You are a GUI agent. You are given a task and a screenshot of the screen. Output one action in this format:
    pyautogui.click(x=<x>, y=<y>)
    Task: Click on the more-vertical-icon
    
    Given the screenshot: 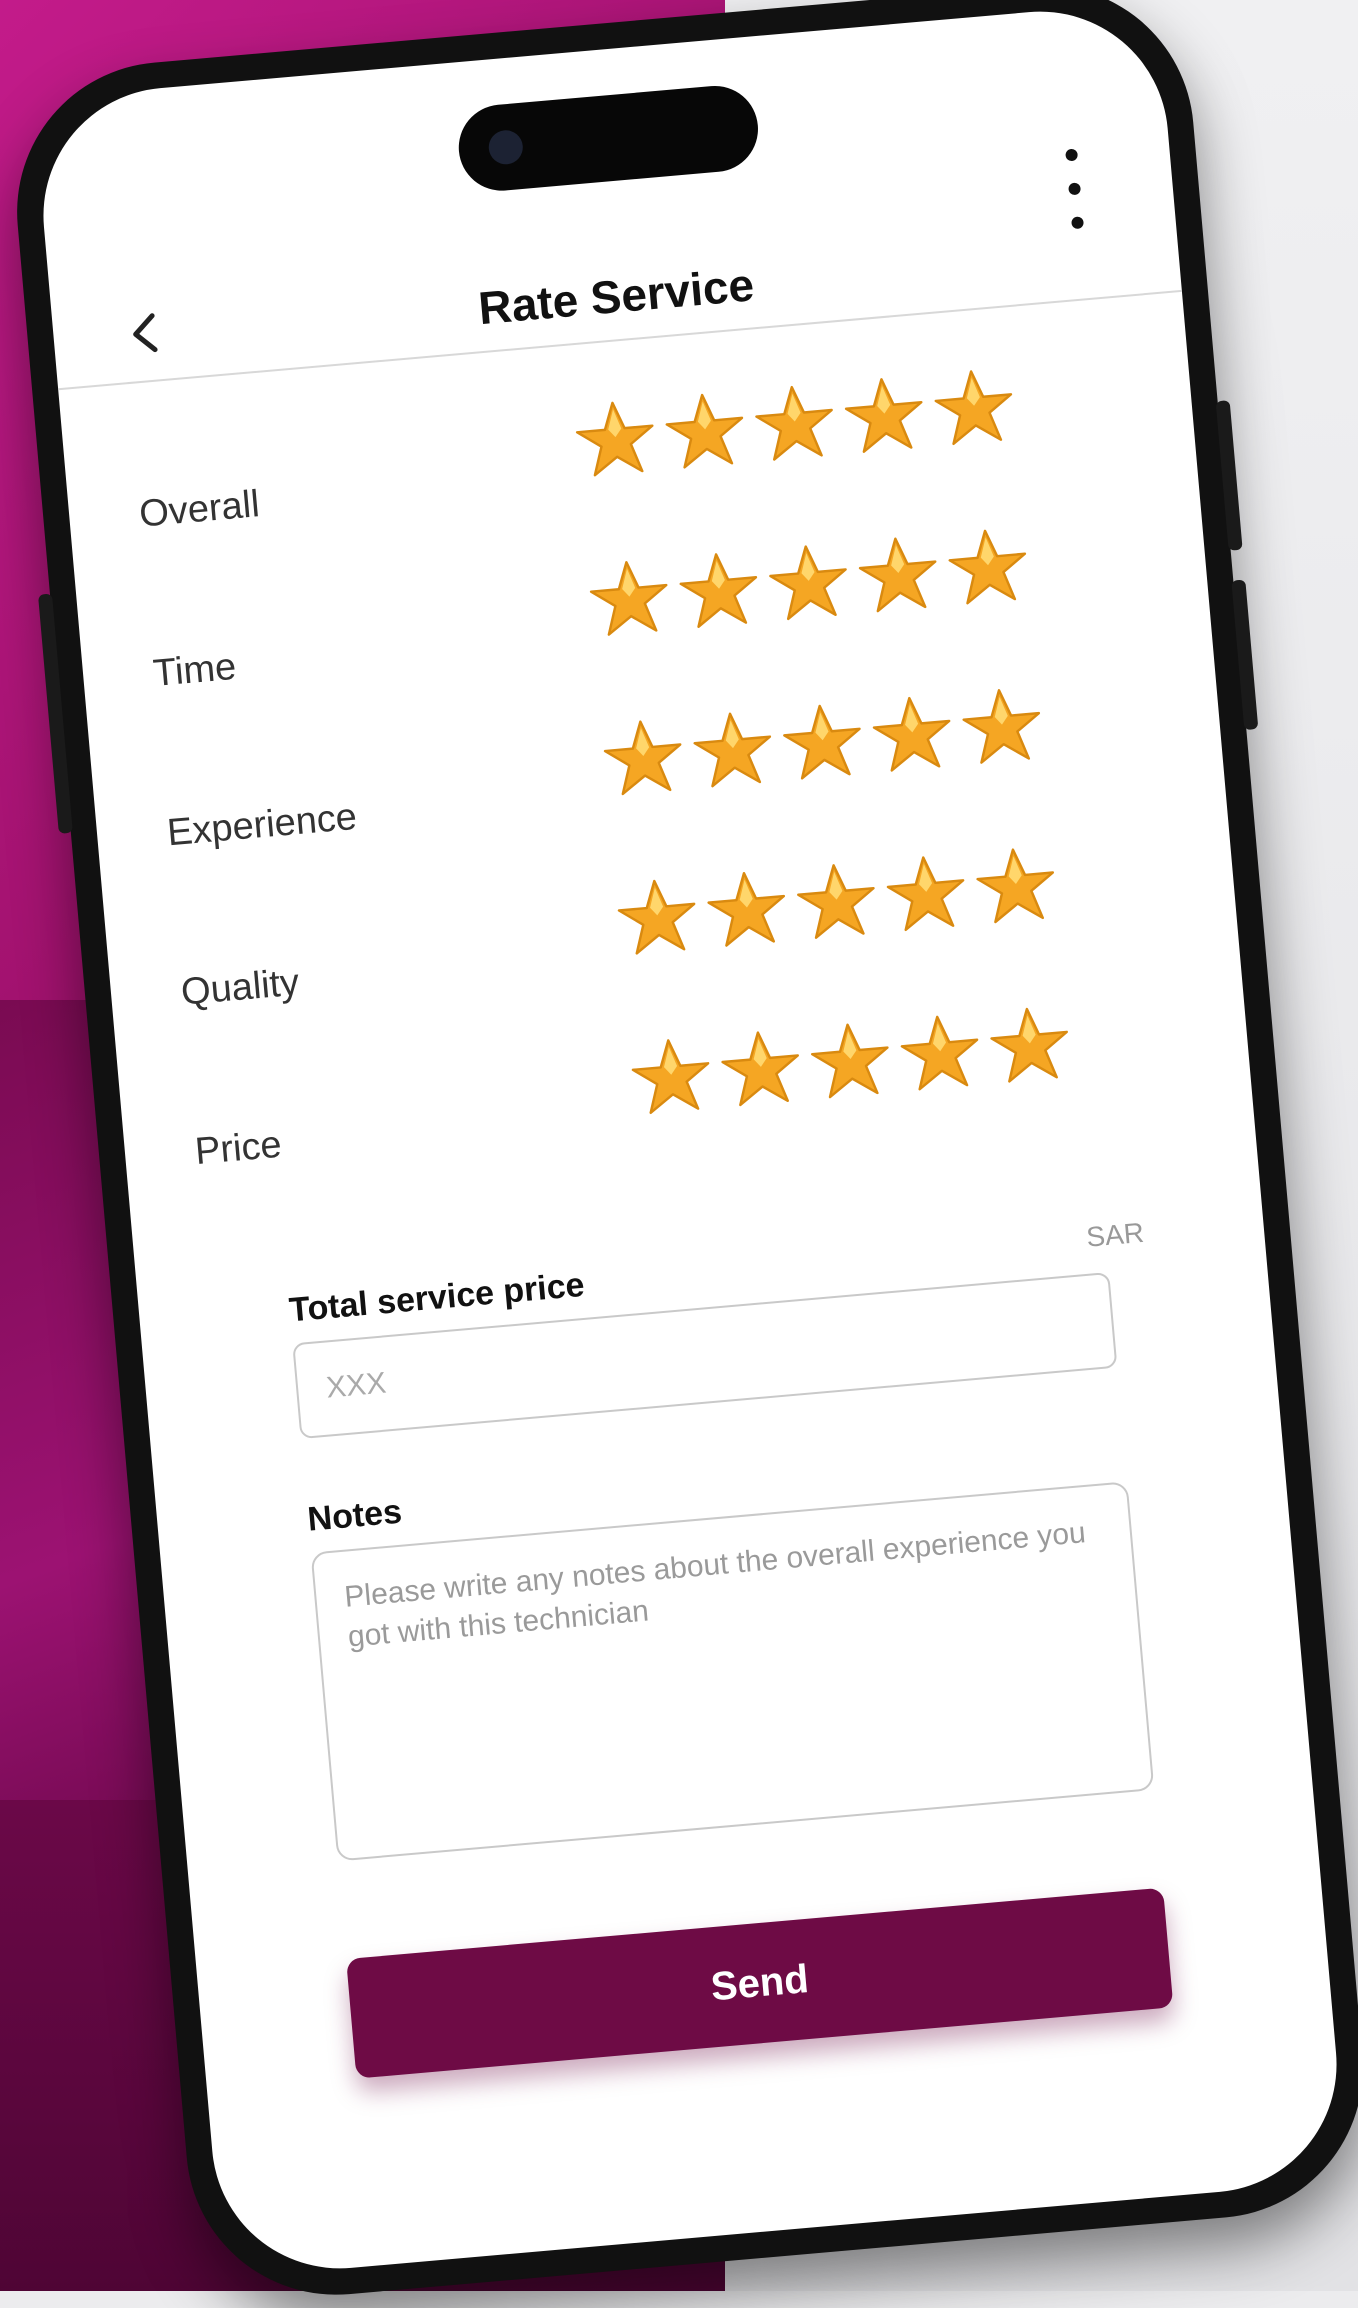 What is the action you would take?
    pyautogui.click(x=1074, y=189)
    